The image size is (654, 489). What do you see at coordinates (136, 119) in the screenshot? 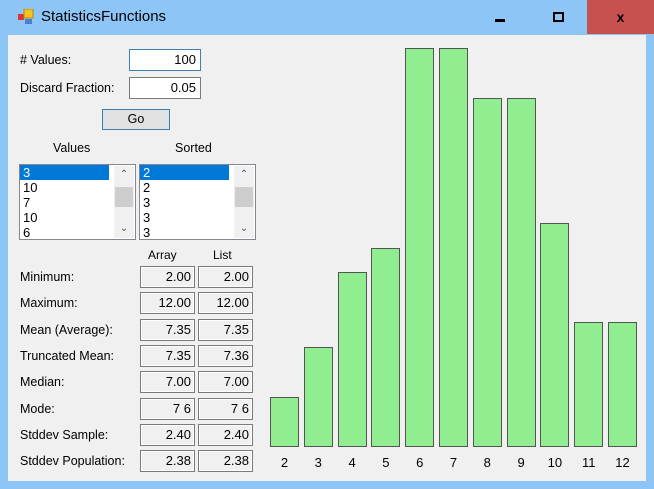
I see `go-button: Go` at bounding box center [136, 119].